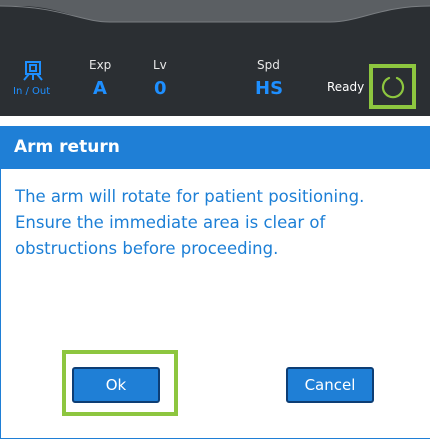 This screenshot has width=430, height=439. What do you see at coordinates (160, 88) in the screenshot?
I see `lv-value: 0` at bounding box center [160, 88].